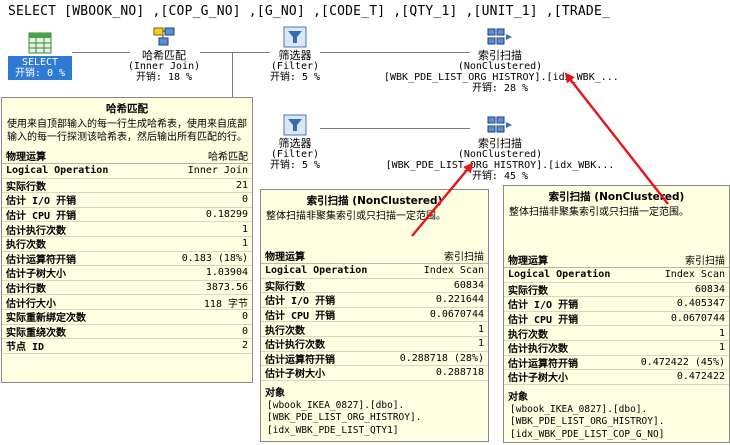  I want to click on tooltip-row-key: 估计行数, so click(26, 290).